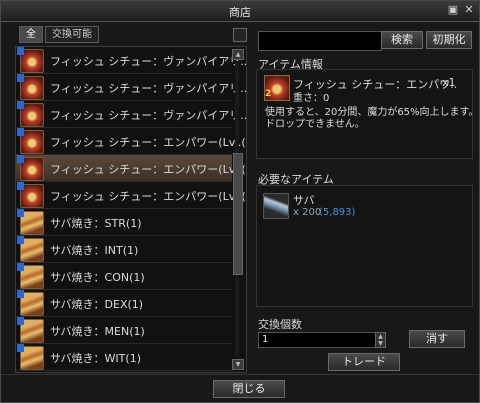 The image size is (480, 403). I want to click on list-item: サバ焼き：STR(1), so click(124, 222).